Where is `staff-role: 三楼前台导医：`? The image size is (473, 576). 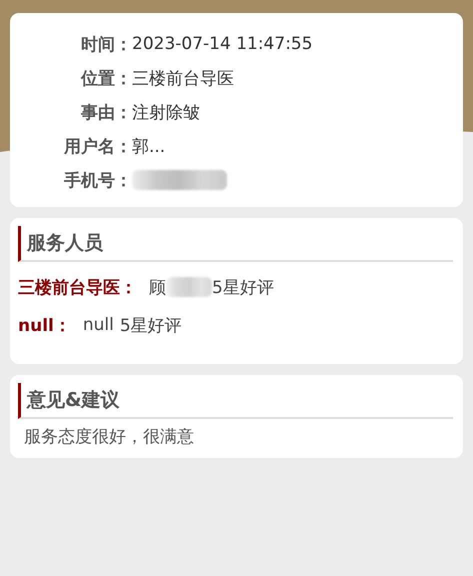 staff-role: 三楼前台导医： is located at coordinates (77, 287).